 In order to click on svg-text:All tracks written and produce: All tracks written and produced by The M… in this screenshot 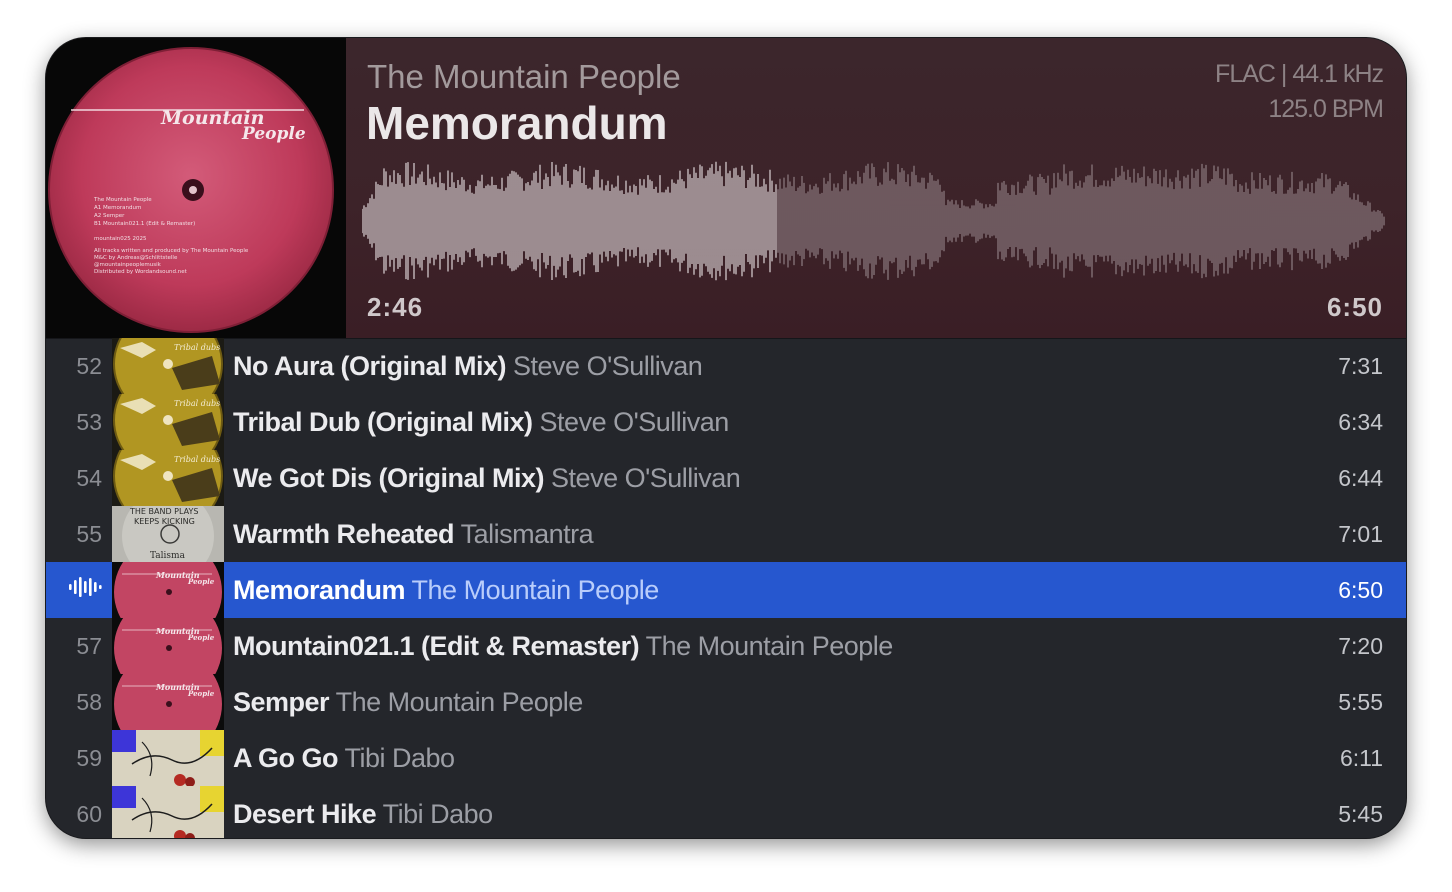, I will do `click(171, 251)`.